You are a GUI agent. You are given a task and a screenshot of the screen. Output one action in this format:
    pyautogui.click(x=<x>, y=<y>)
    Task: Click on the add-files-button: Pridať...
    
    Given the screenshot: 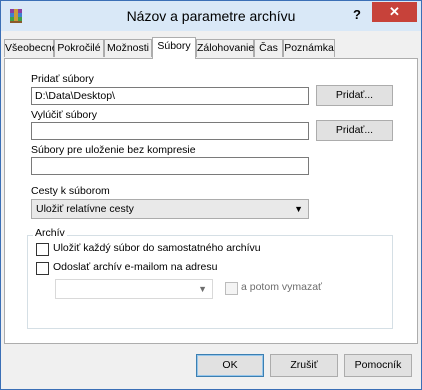 What is the action you would take?
    pyautogui.click(x=354, y=95)
    